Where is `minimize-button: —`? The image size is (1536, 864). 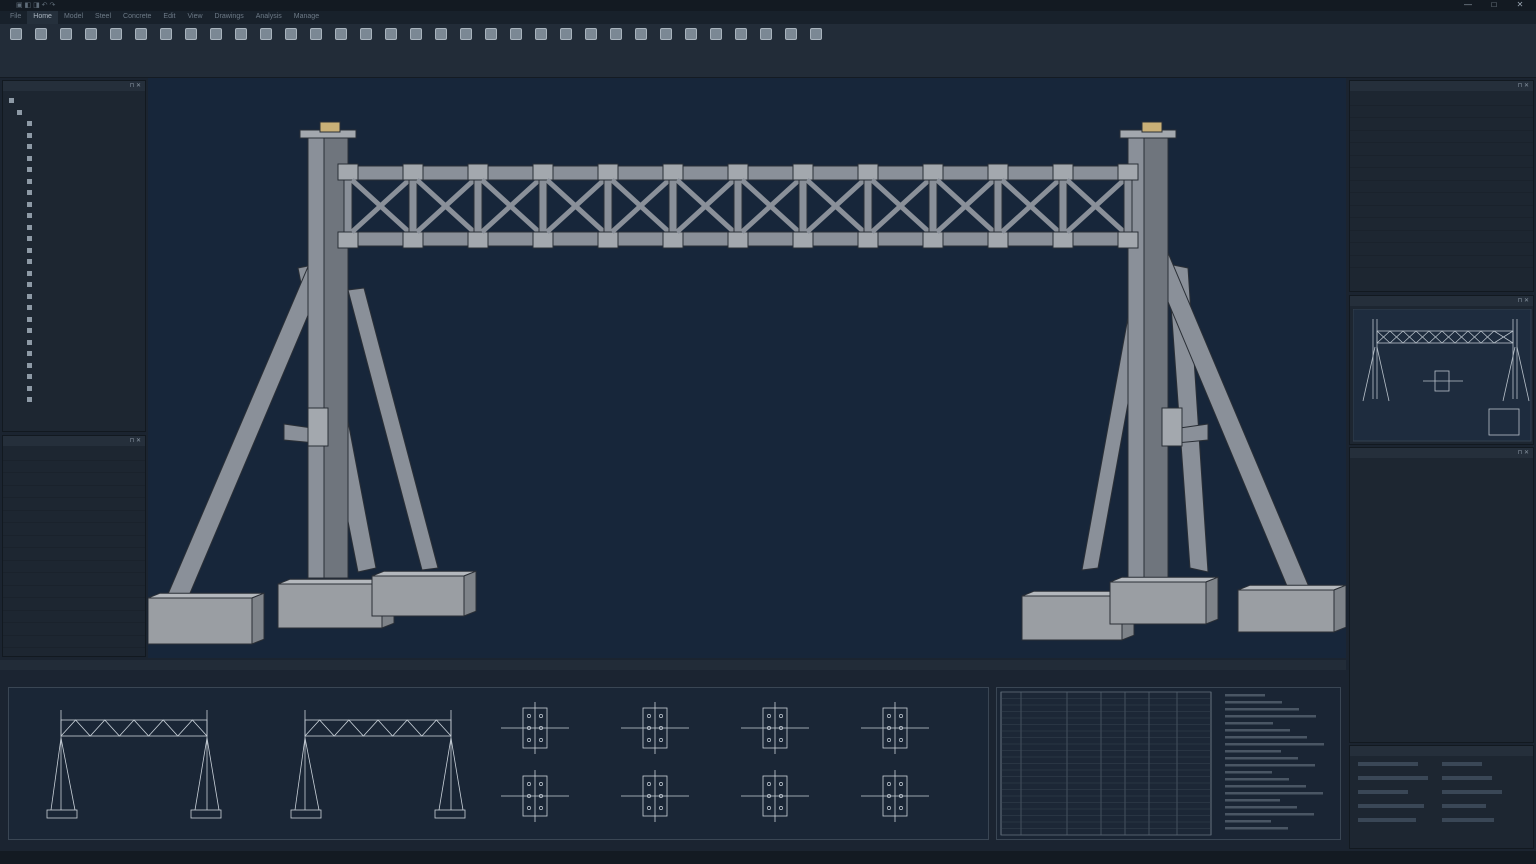 minimize-button: — is located at coordinates (1468, 5).